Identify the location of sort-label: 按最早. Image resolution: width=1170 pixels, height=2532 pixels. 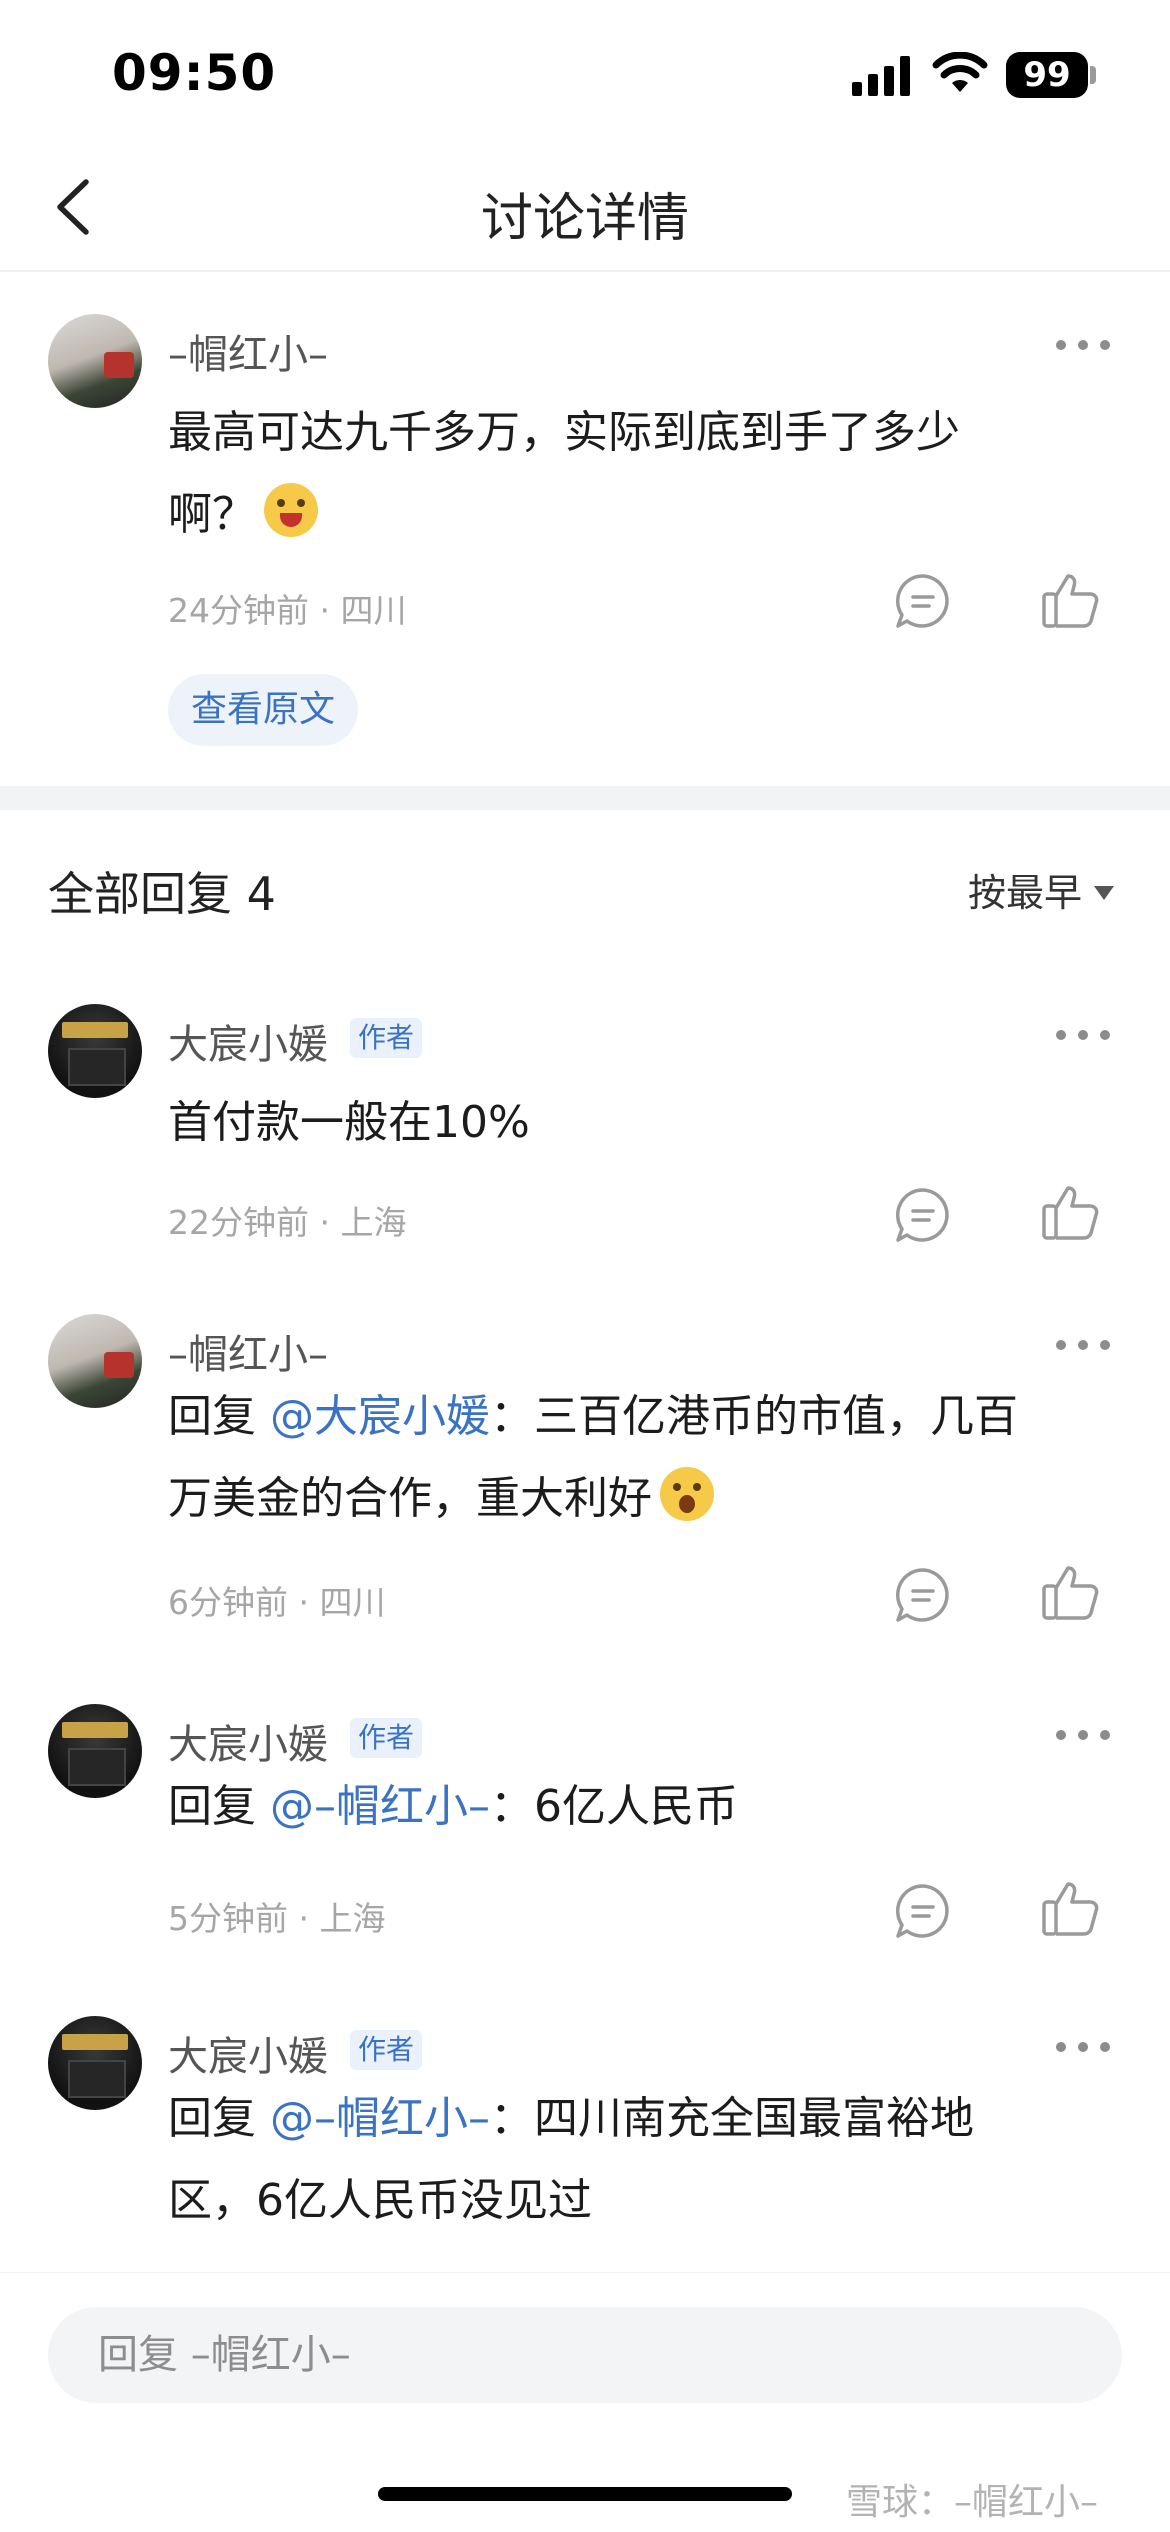
(1025, 893).